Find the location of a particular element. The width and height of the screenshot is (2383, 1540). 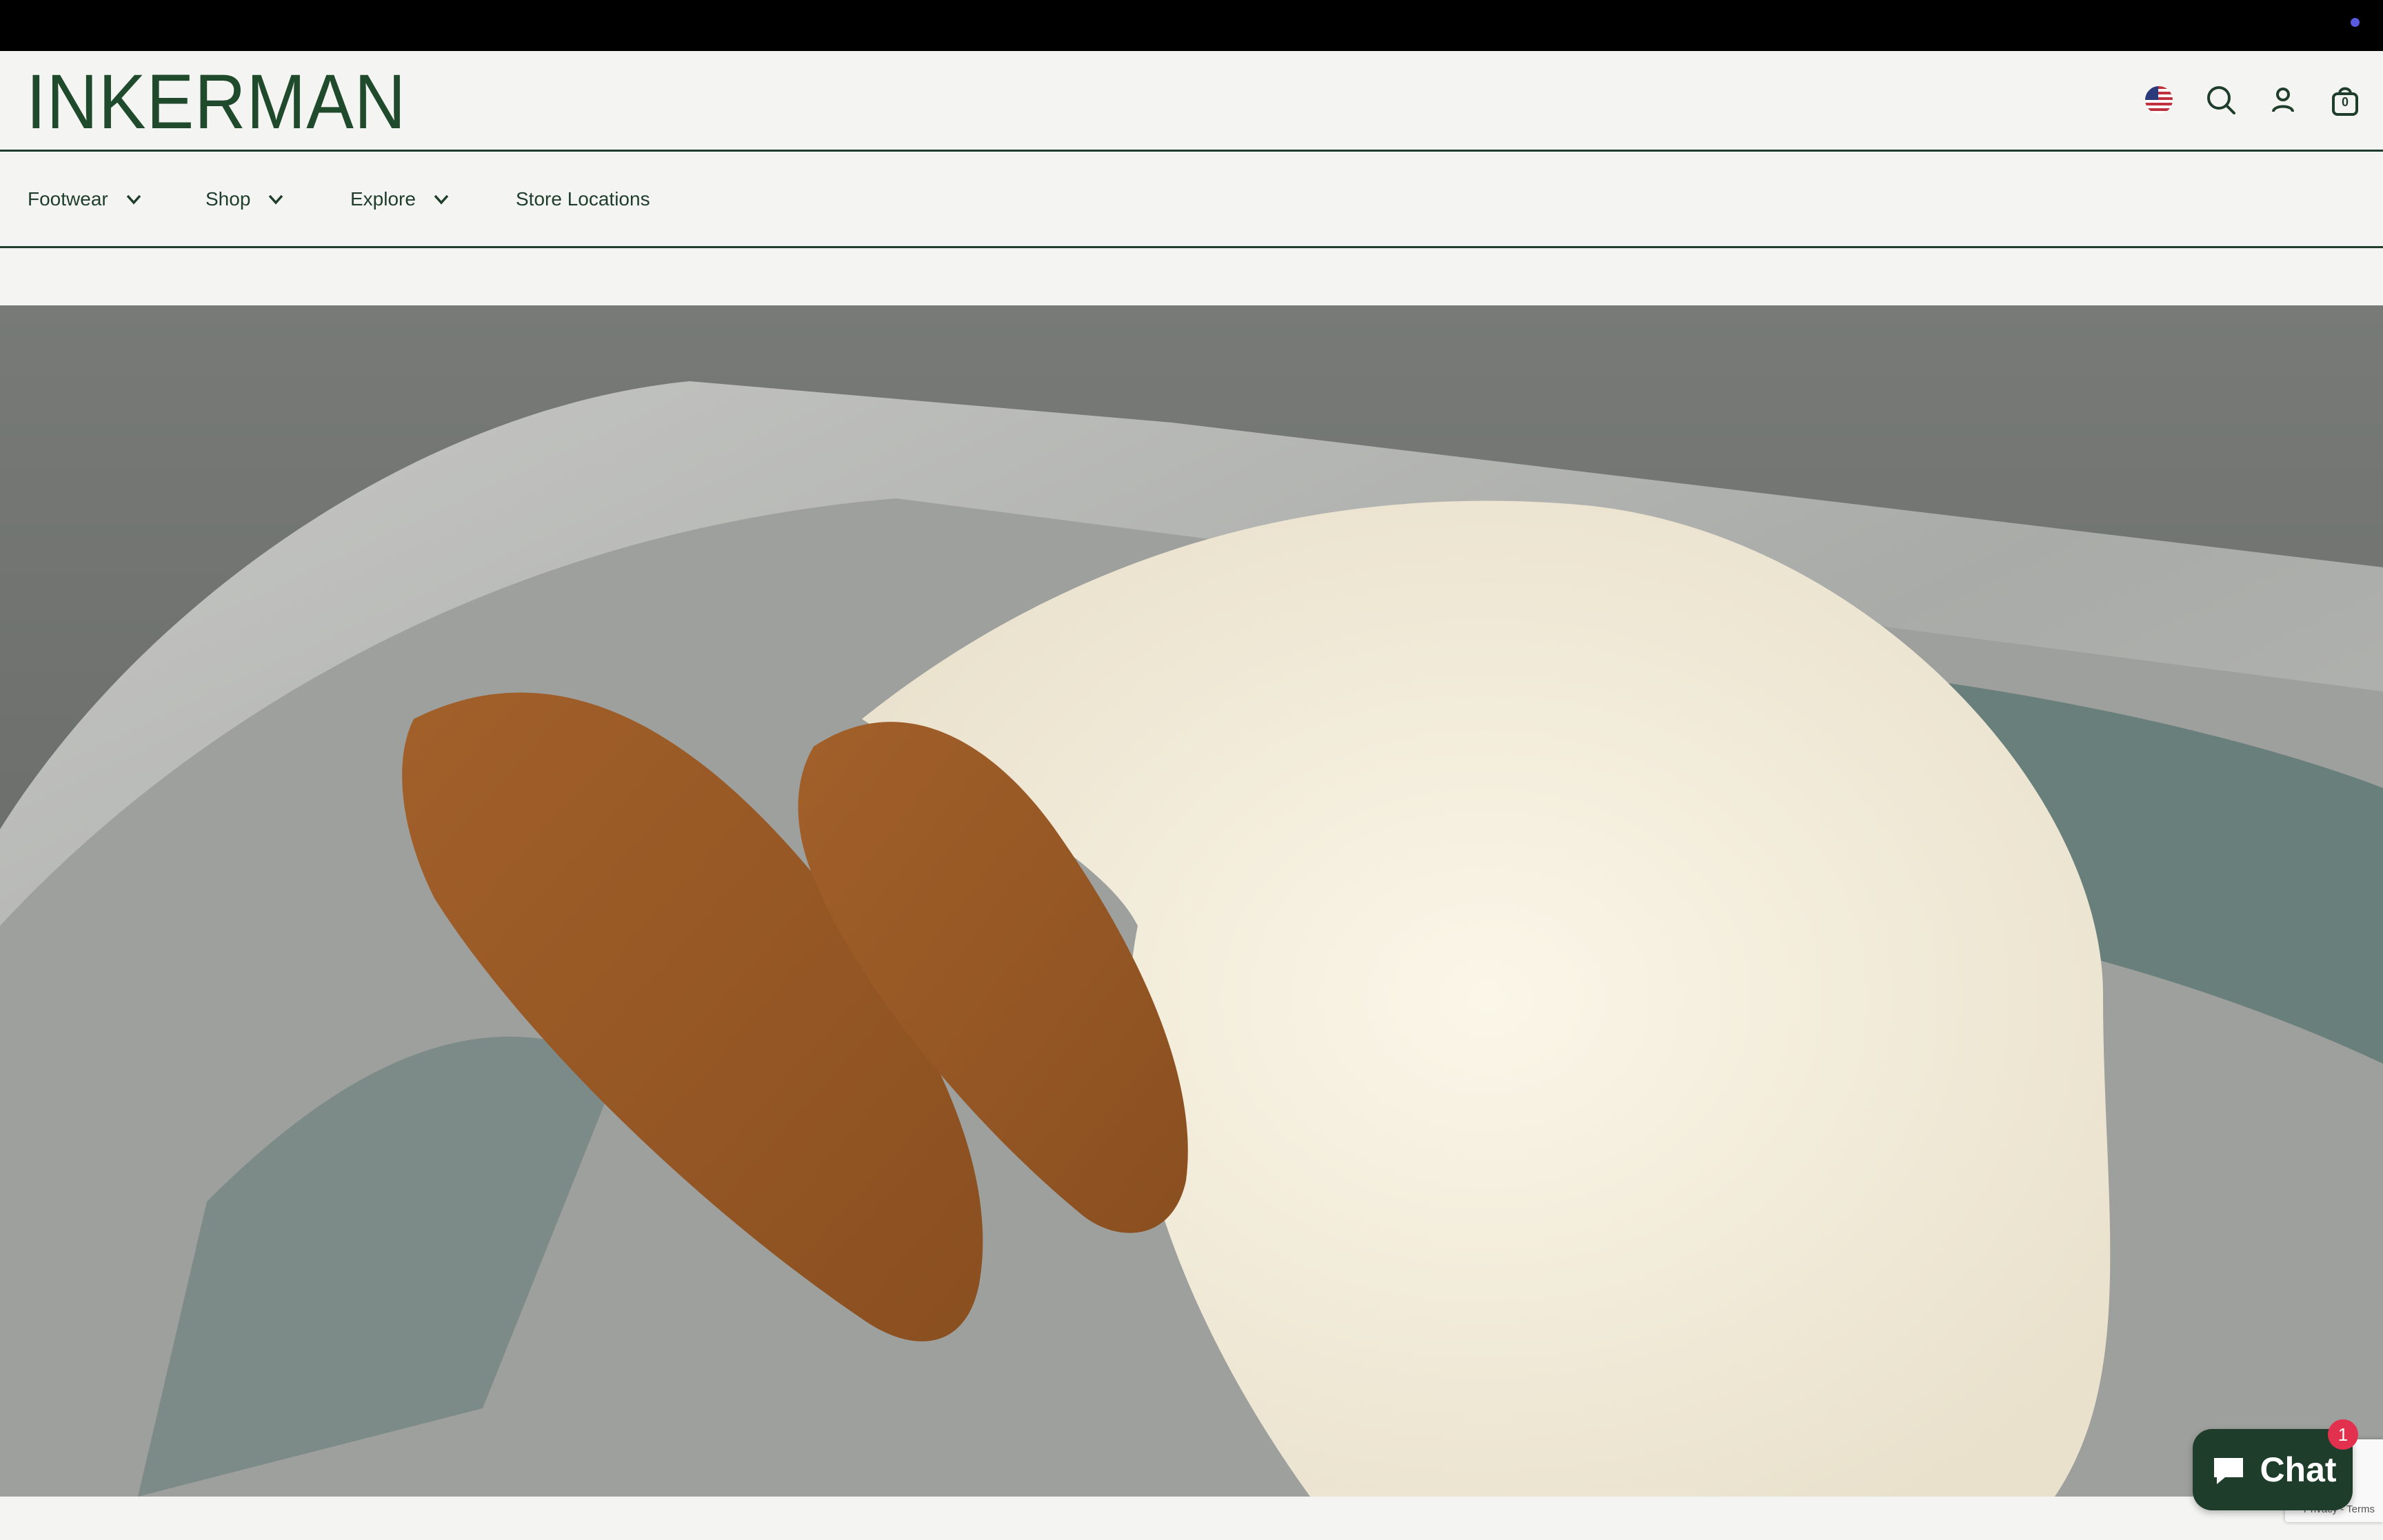

main-nav: Footwear Shop Explore Store Locations is located at coordinates (1191, 200).